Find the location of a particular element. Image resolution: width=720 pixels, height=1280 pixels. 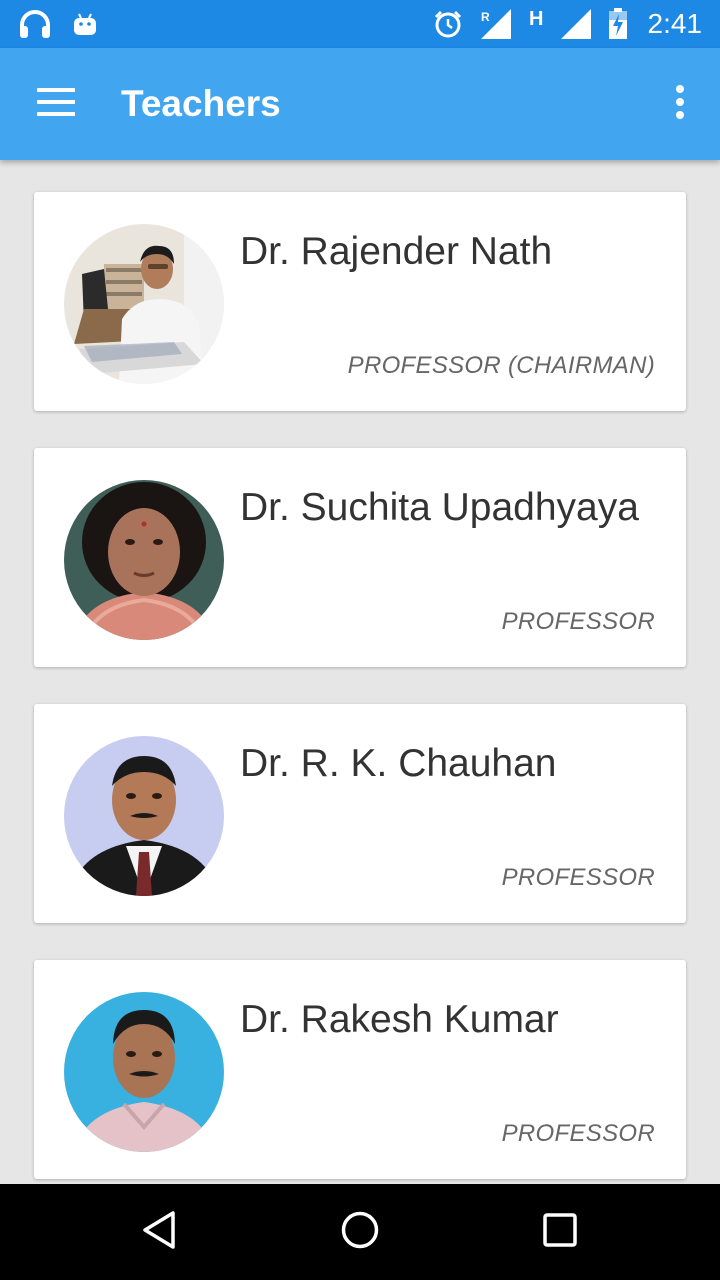

status-bar-left is located at coordinates (58, 24).